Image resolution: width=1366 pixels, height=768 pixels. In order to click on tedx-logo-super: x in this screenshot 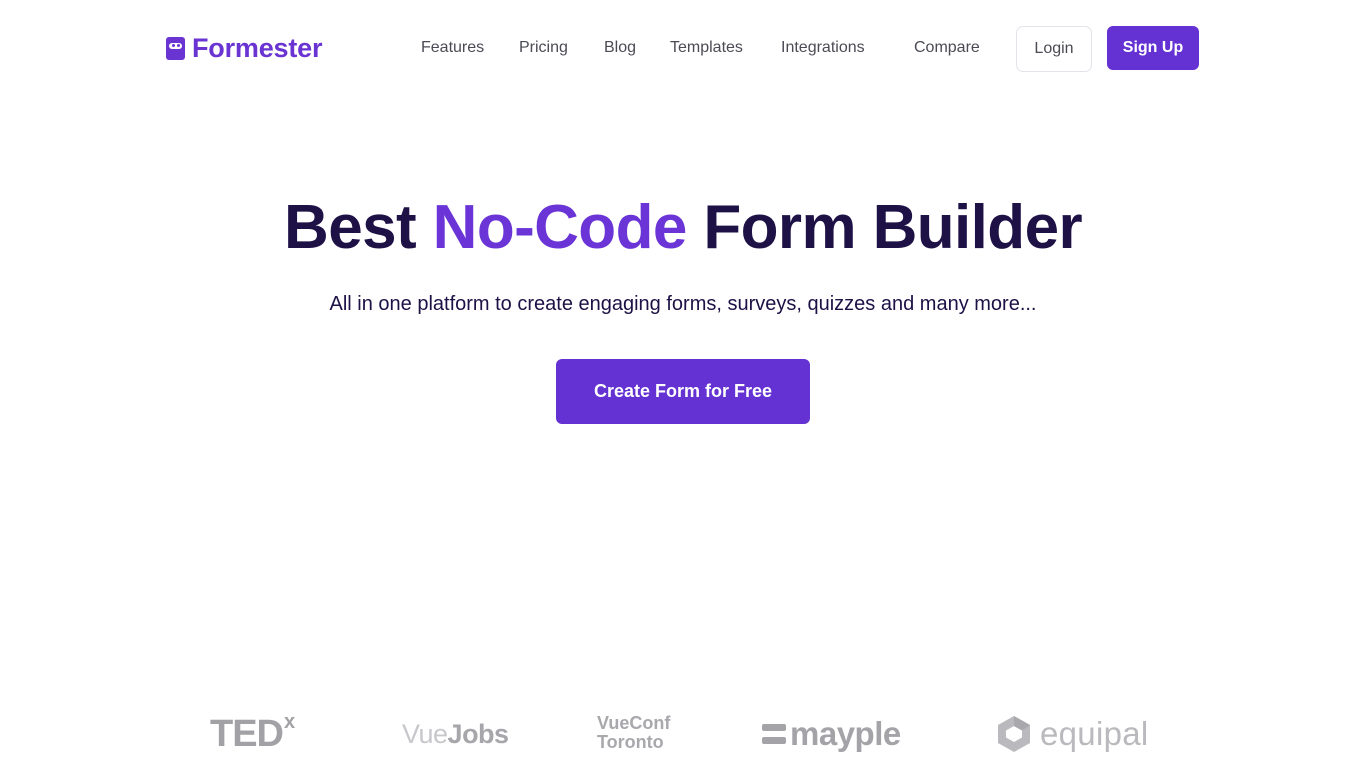, I will do `click(290, 721)`.